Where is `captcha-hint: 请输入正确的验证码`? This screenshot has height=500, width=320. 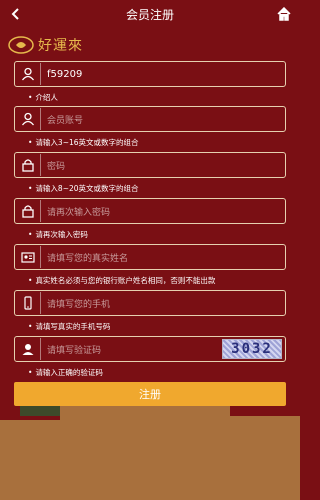
captcha-hint: 请输入正确的验证码 is located at coordinates (65, 372).